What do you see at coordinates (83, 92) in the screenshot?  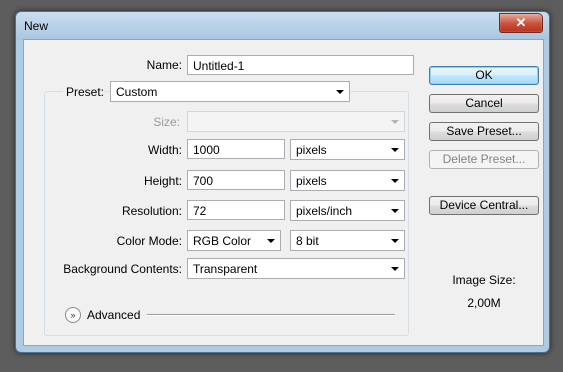 I see `preset-label: Preset:` at bounding box center [83, 92].